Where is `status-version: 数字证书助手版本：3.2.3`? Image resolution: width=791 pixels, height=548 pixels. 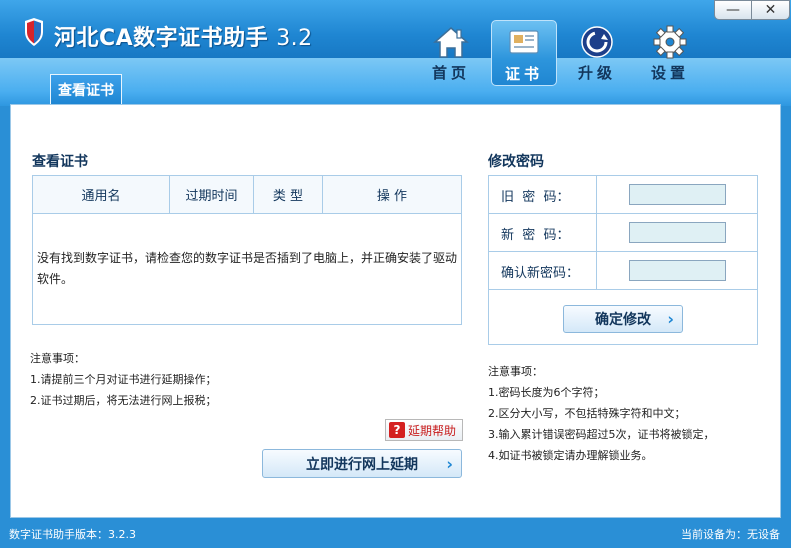 status-version: 数字证书助手版本：3.2.3 is located at coordinates (72, 534).